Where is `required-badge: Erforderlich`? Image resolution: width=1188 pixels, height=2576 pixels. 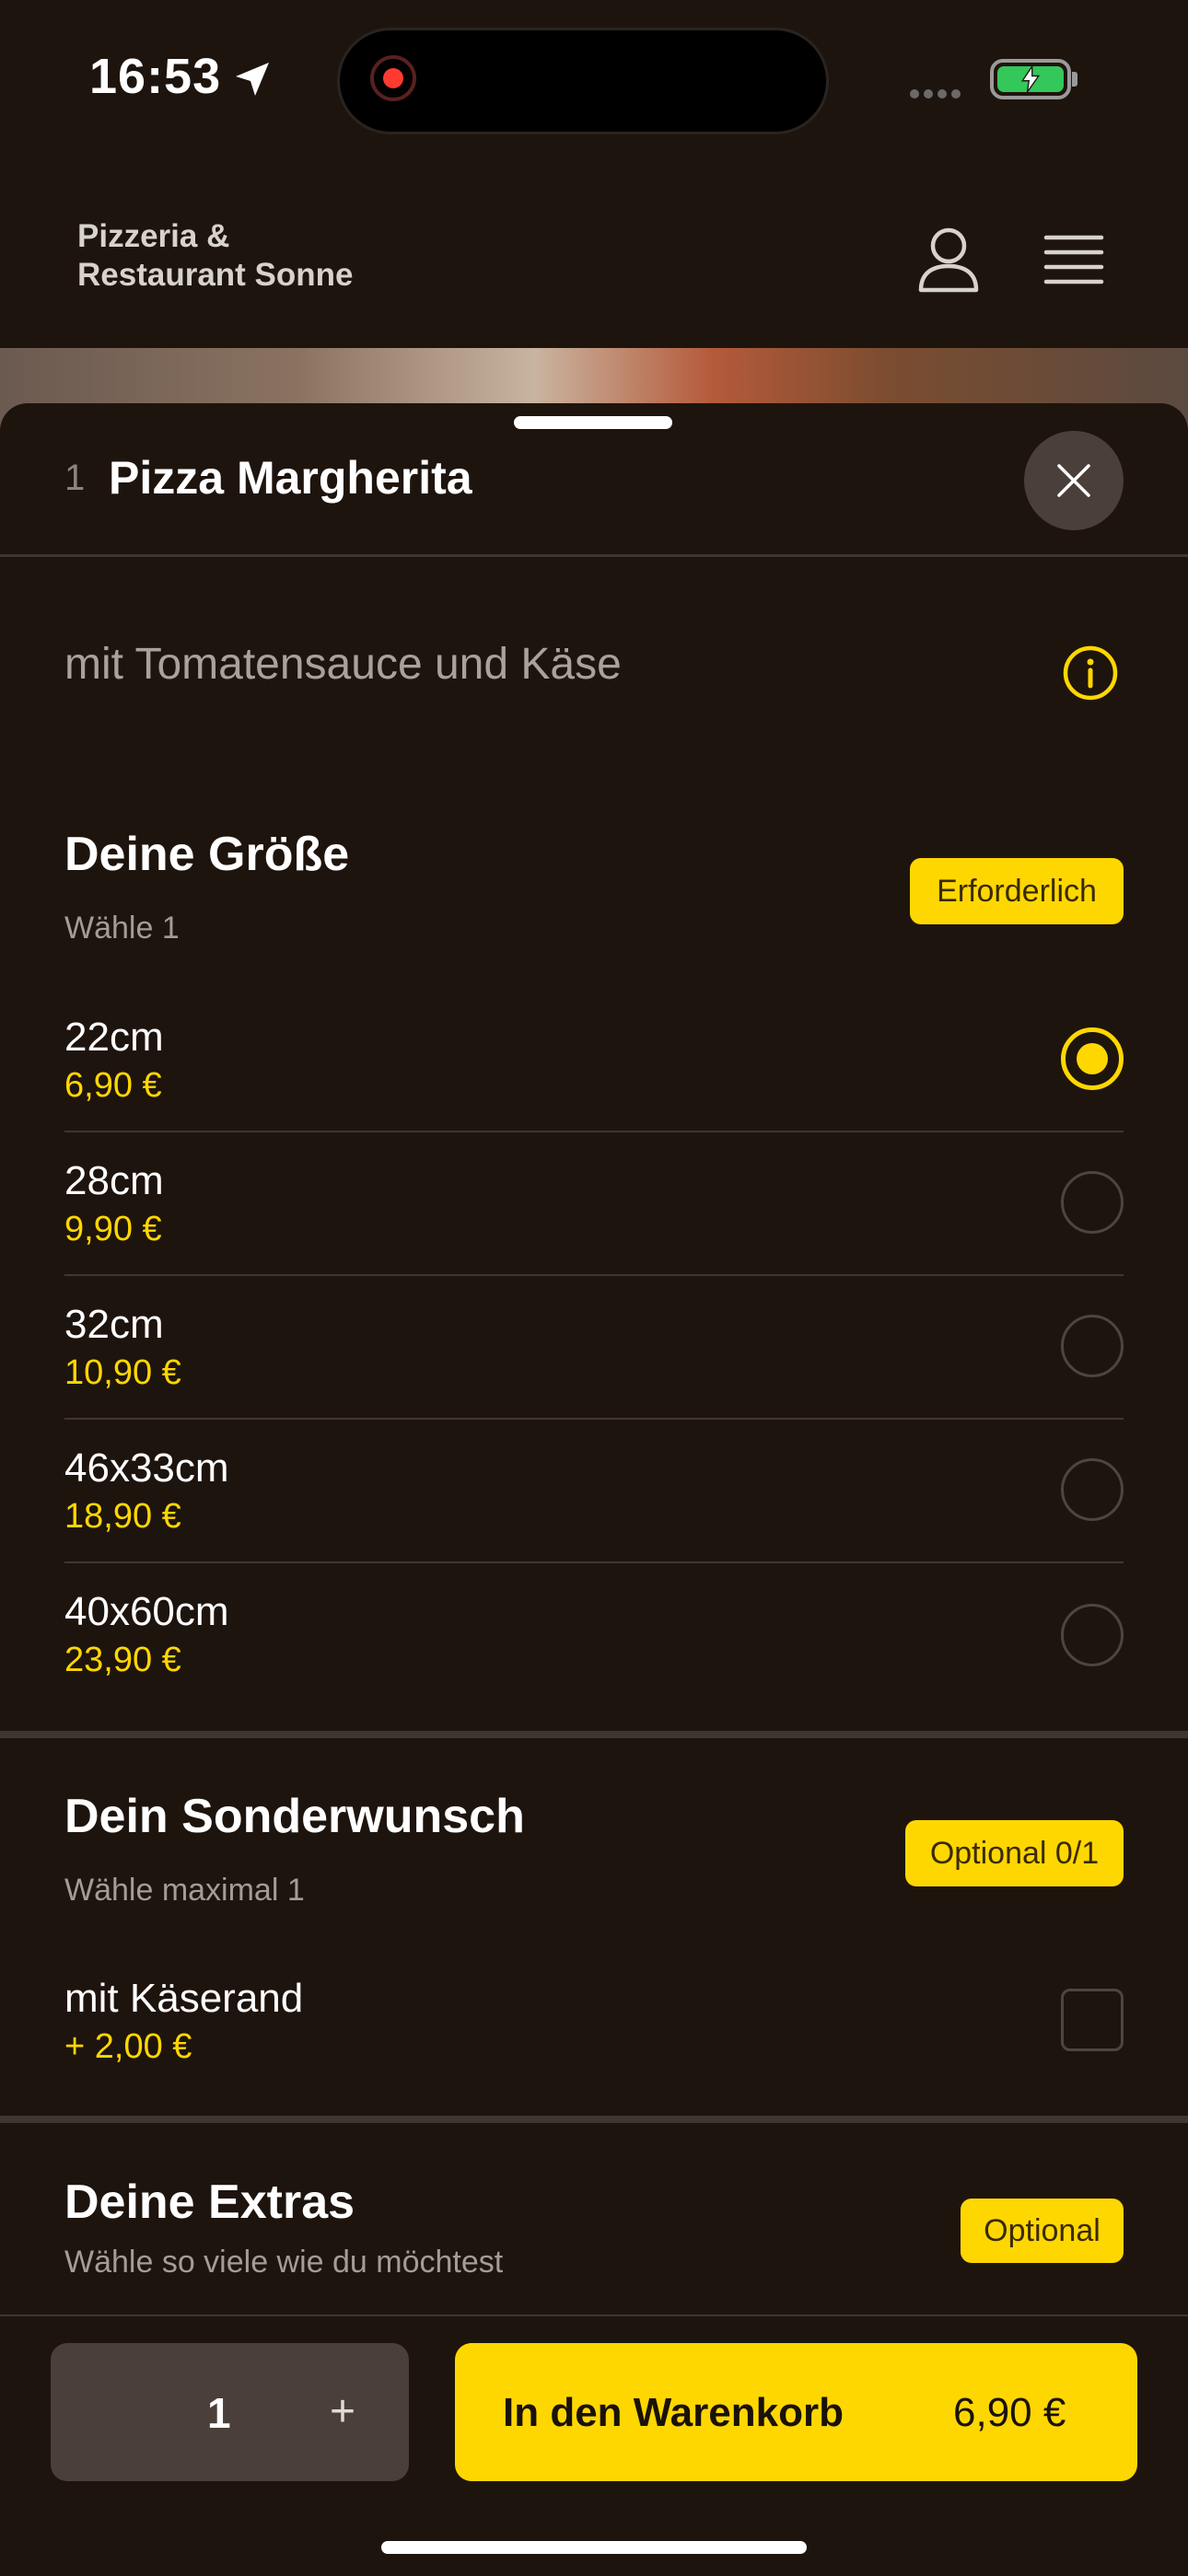
required-badge: Erforderlich is located at coordinates (1017, 891).